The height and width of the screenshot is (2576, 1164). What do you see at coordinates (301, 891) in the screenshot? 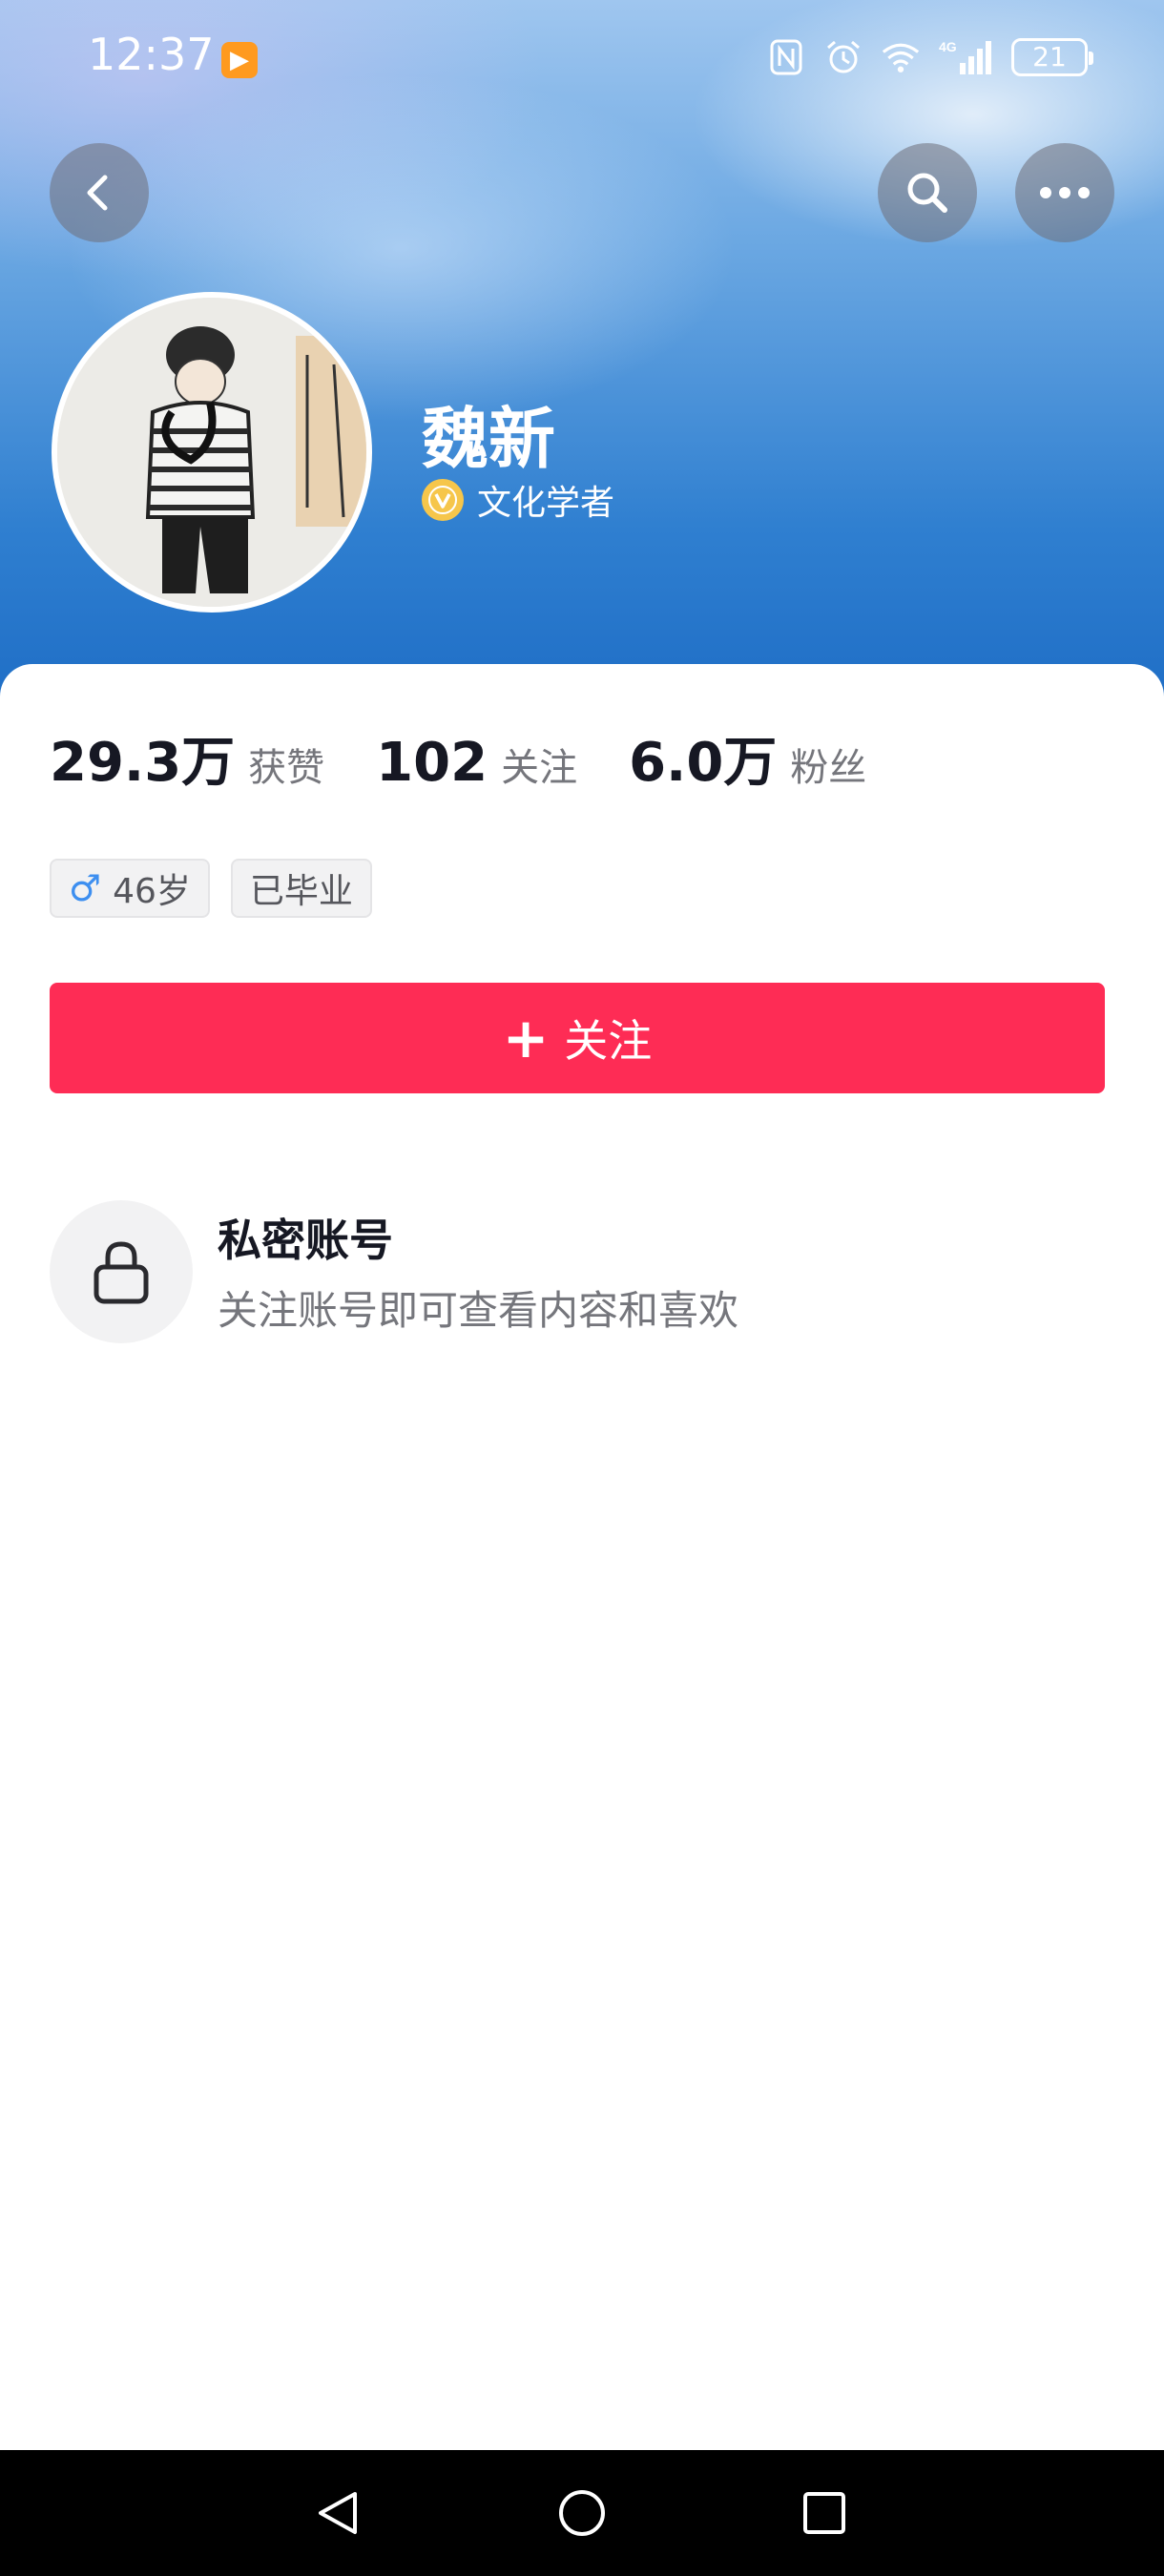
I see `education-text: 已毕业` at bounding box center [301, 891].